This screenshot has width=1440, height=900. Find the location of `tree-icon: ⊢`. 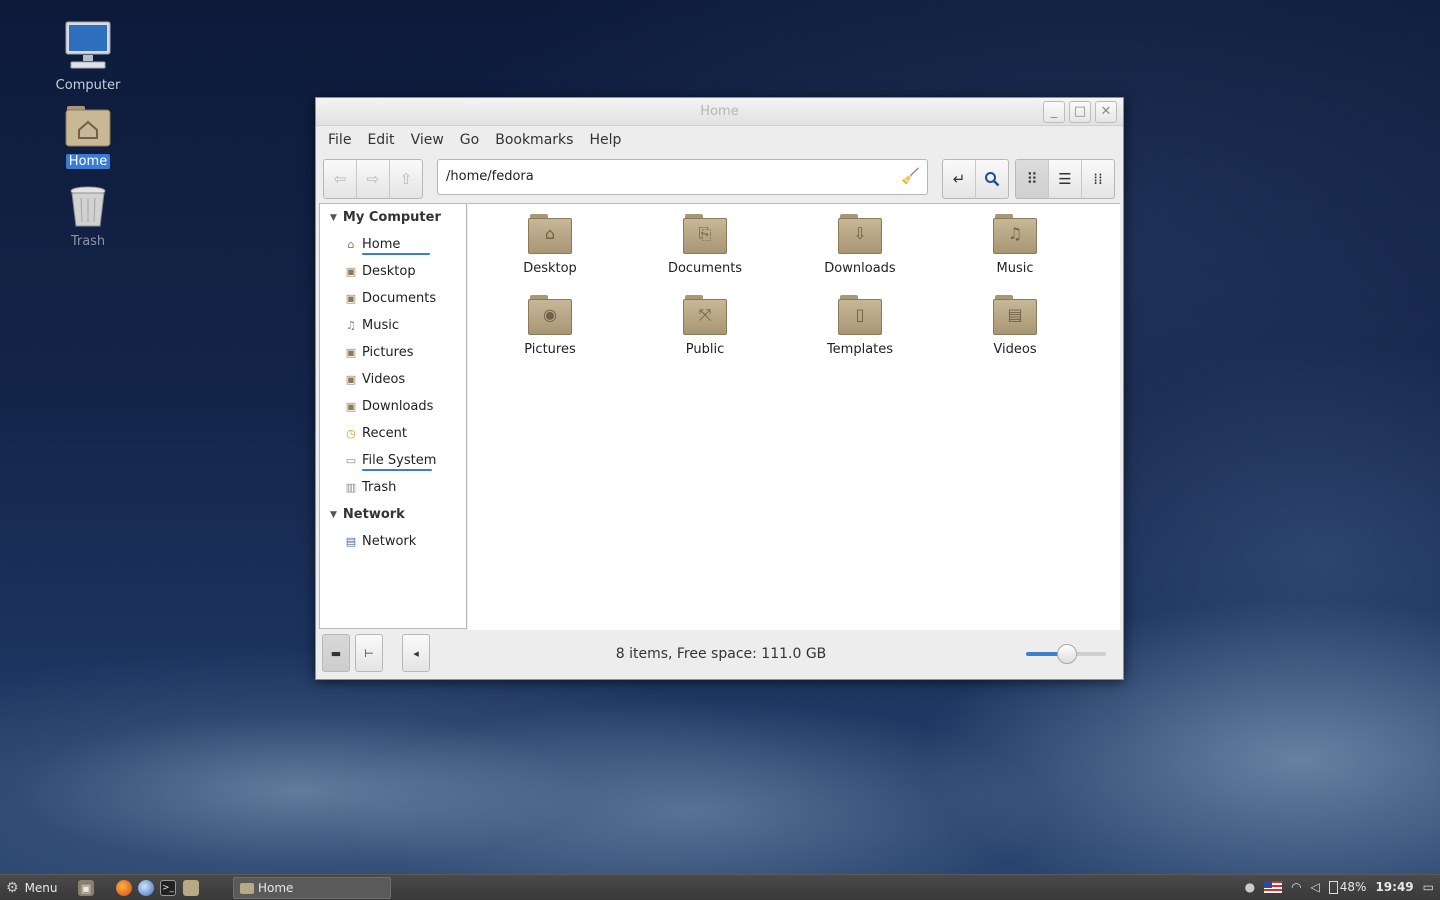

tree-icon: ⊢ is located at coordinates (369, 653).